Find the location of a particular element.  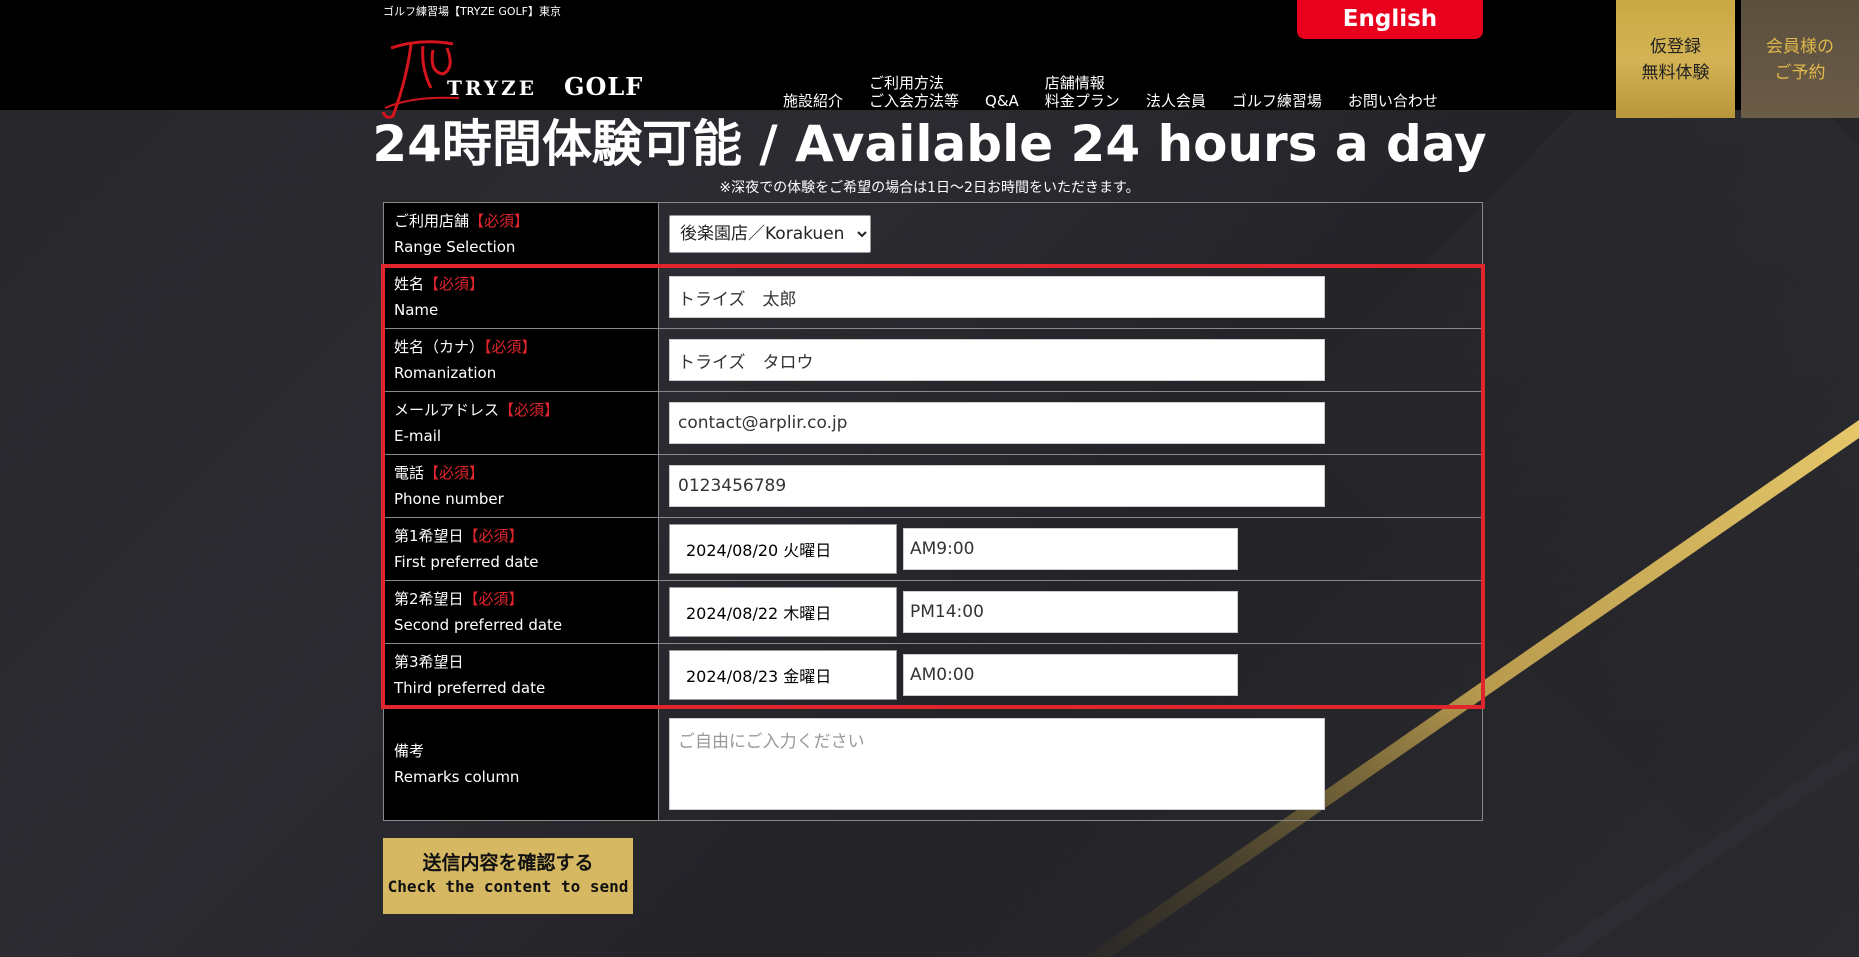

kana-input is located at coordinates (997, 360).